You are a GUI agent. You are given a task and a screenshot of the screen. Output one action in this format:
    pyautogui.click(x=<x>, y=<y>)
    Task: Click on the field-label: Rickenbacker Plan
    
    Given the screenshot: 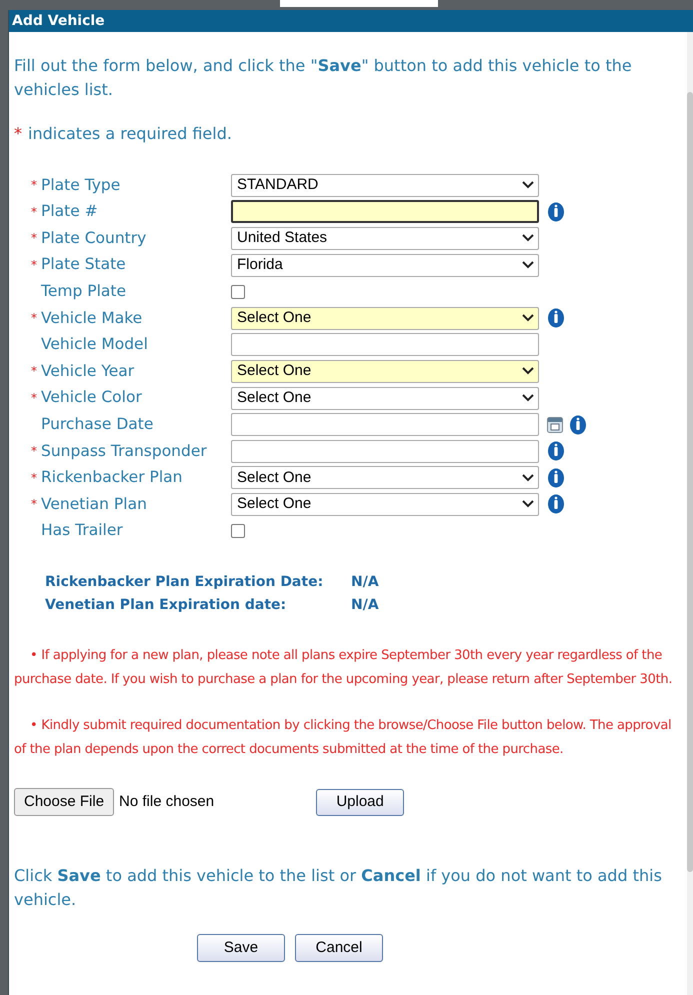 What is the action you would take?
    pyautogui.click(x=112, y=477)
    